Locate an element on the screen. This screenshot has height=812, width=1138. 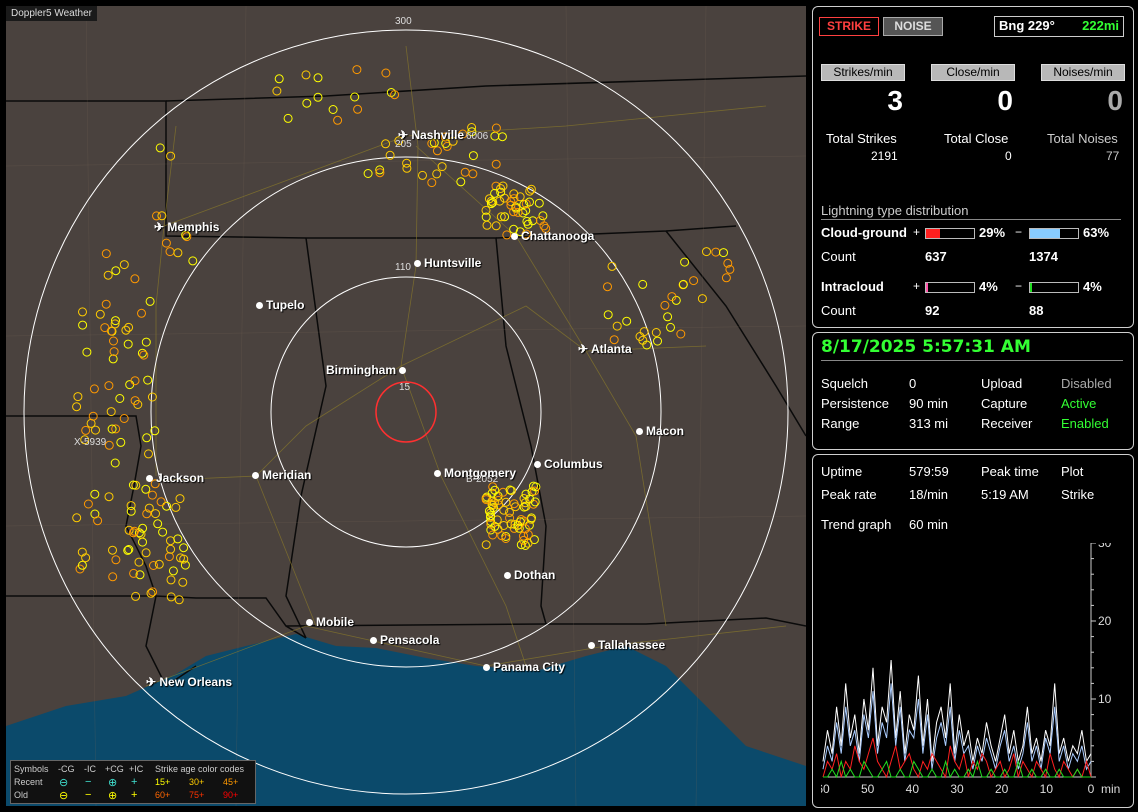
trend-x-tick-label: 10 is located at coordinates (1047, 789).